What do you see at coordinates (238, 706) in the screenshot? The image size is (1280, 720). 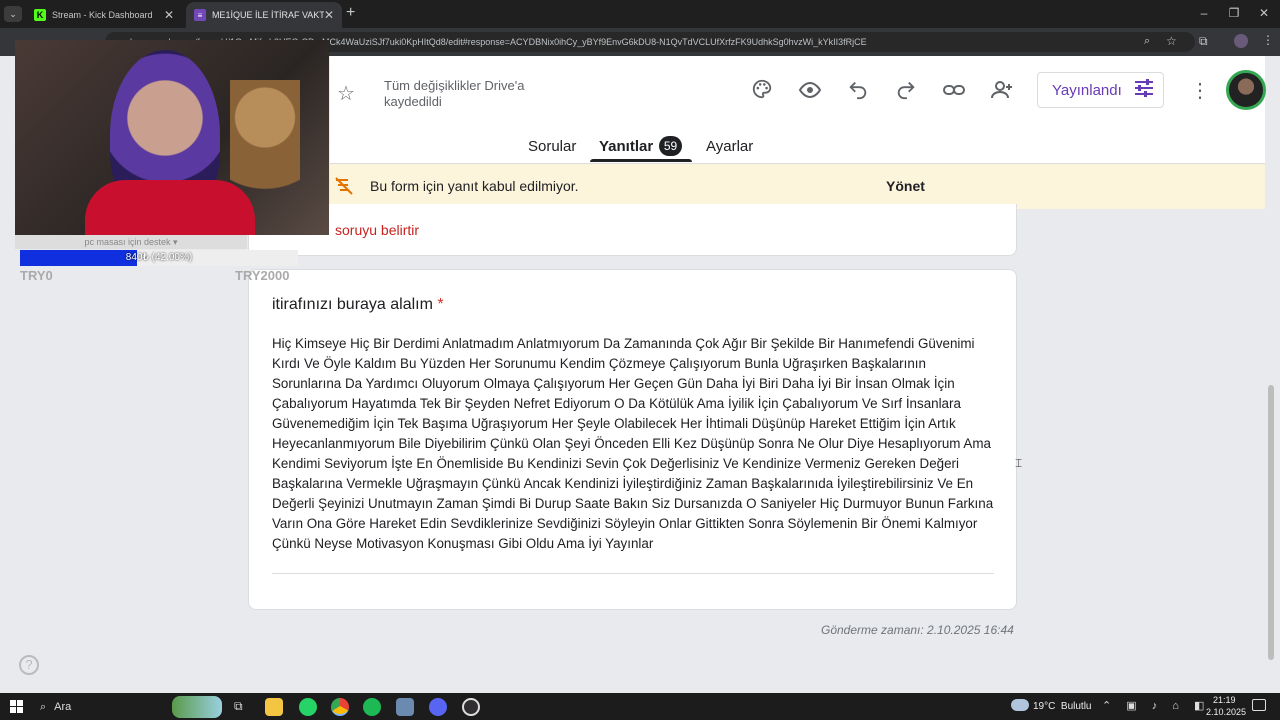 I see `task-view-icon: ⧉` at bounding box center [238, 706].